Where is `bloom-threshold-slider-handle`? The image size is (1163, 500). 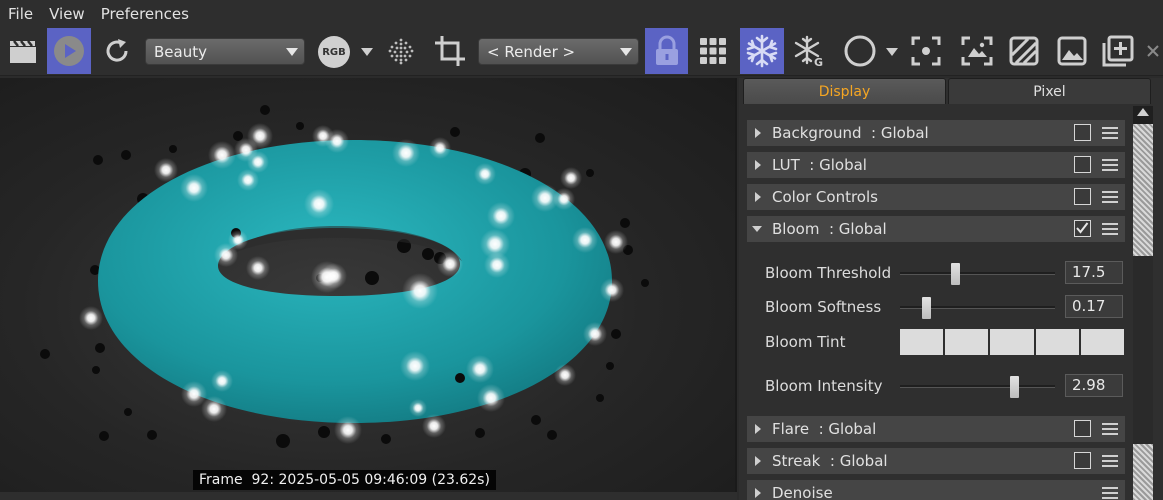 bloom-threshold-slider-handle is located at coordinates (956, 274).